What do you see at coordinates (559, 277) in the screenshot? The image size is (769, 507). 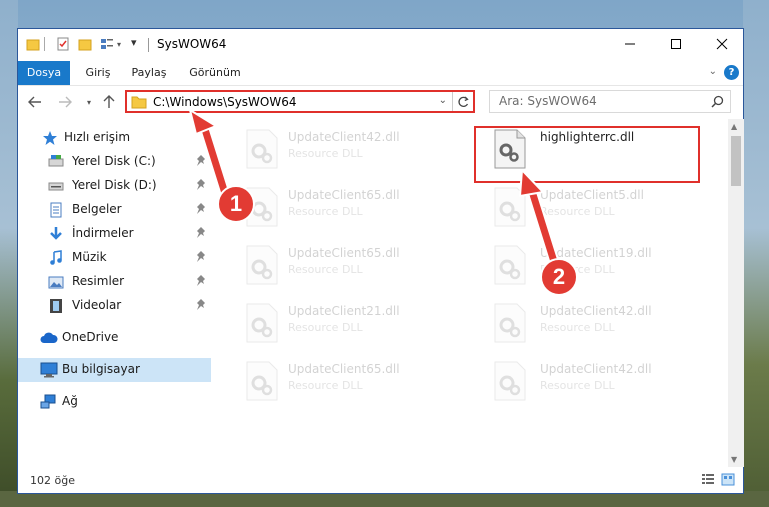 I see `annotation-badge-2: 2` at bounding box center [559, 277].